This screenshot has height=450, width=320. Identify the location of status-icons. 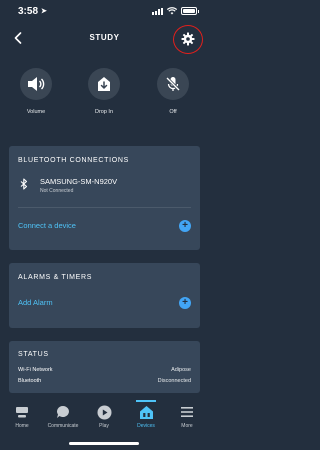
(175, 11).